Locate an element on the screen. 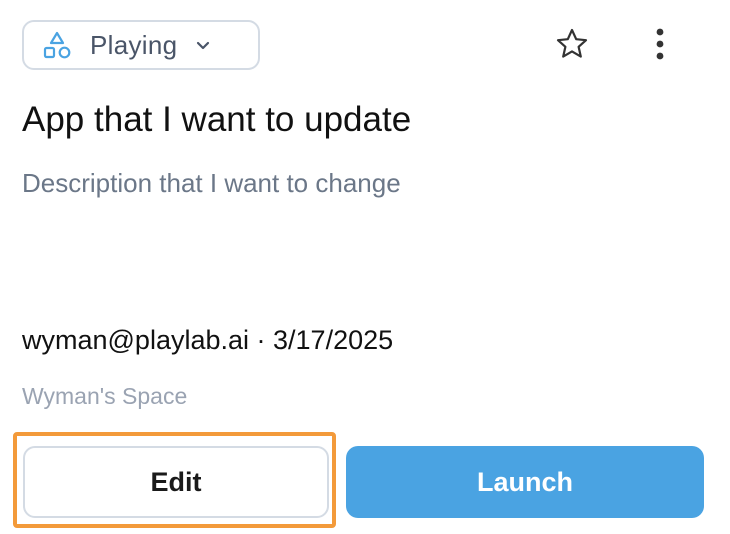 The width and height of the screenshot is (730, 534). favorite-button is located at coordinates (572, 46).